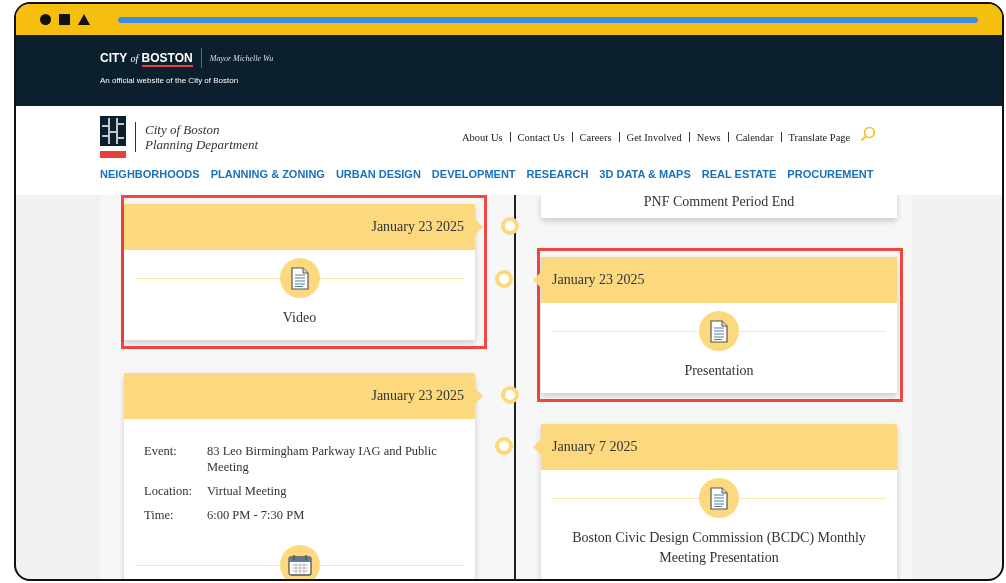 This screenshot has height=583, width=1006. What do you see at coordinates (201, 144) in the screenshot?
I see `logo-text: Planning Department` at bounding box center [201, 144].